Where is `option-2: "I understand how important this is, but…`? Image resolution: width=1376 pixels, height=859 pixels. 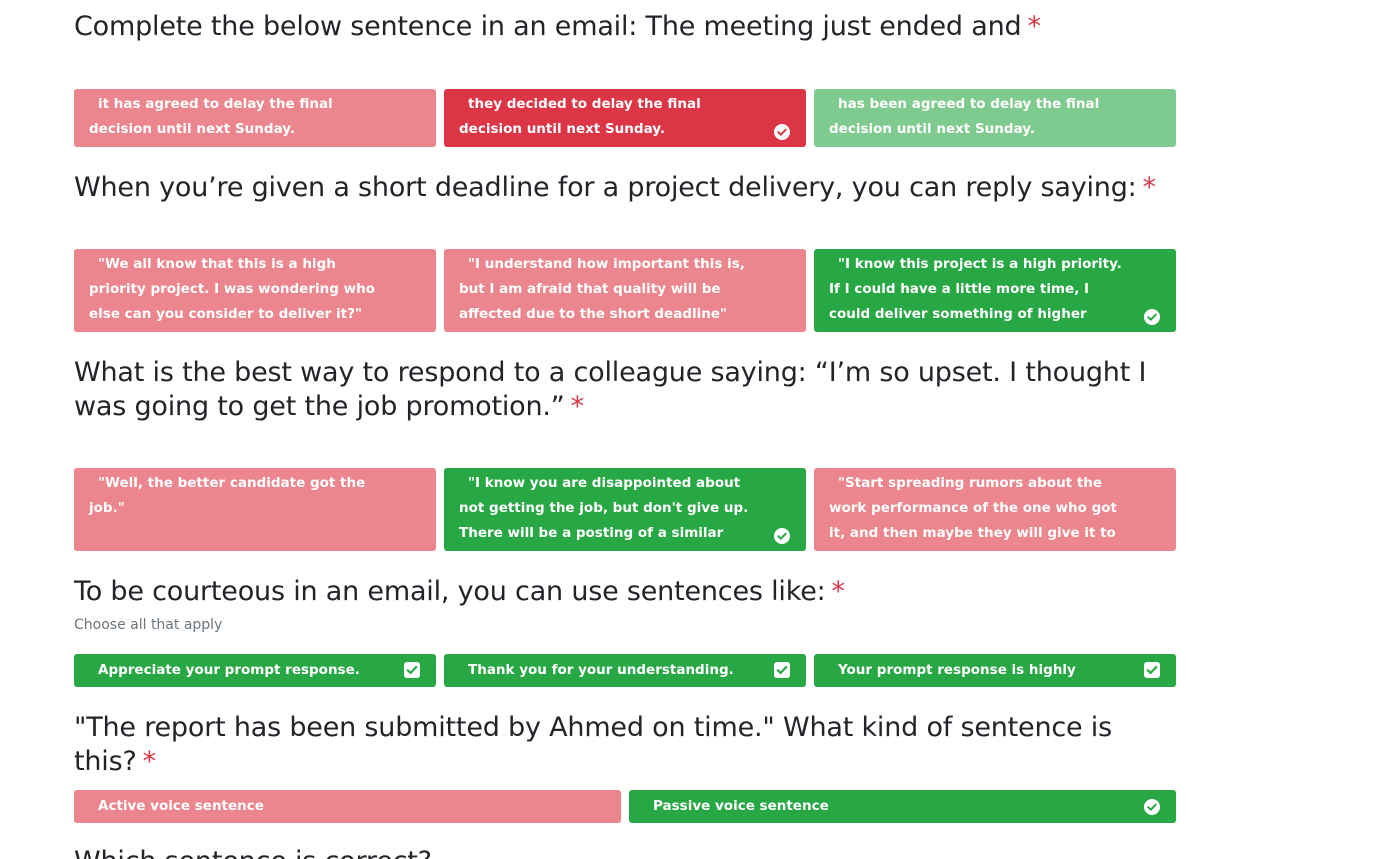 option-2: "I understand how important this is, but… is located at coordinates (625, 290).